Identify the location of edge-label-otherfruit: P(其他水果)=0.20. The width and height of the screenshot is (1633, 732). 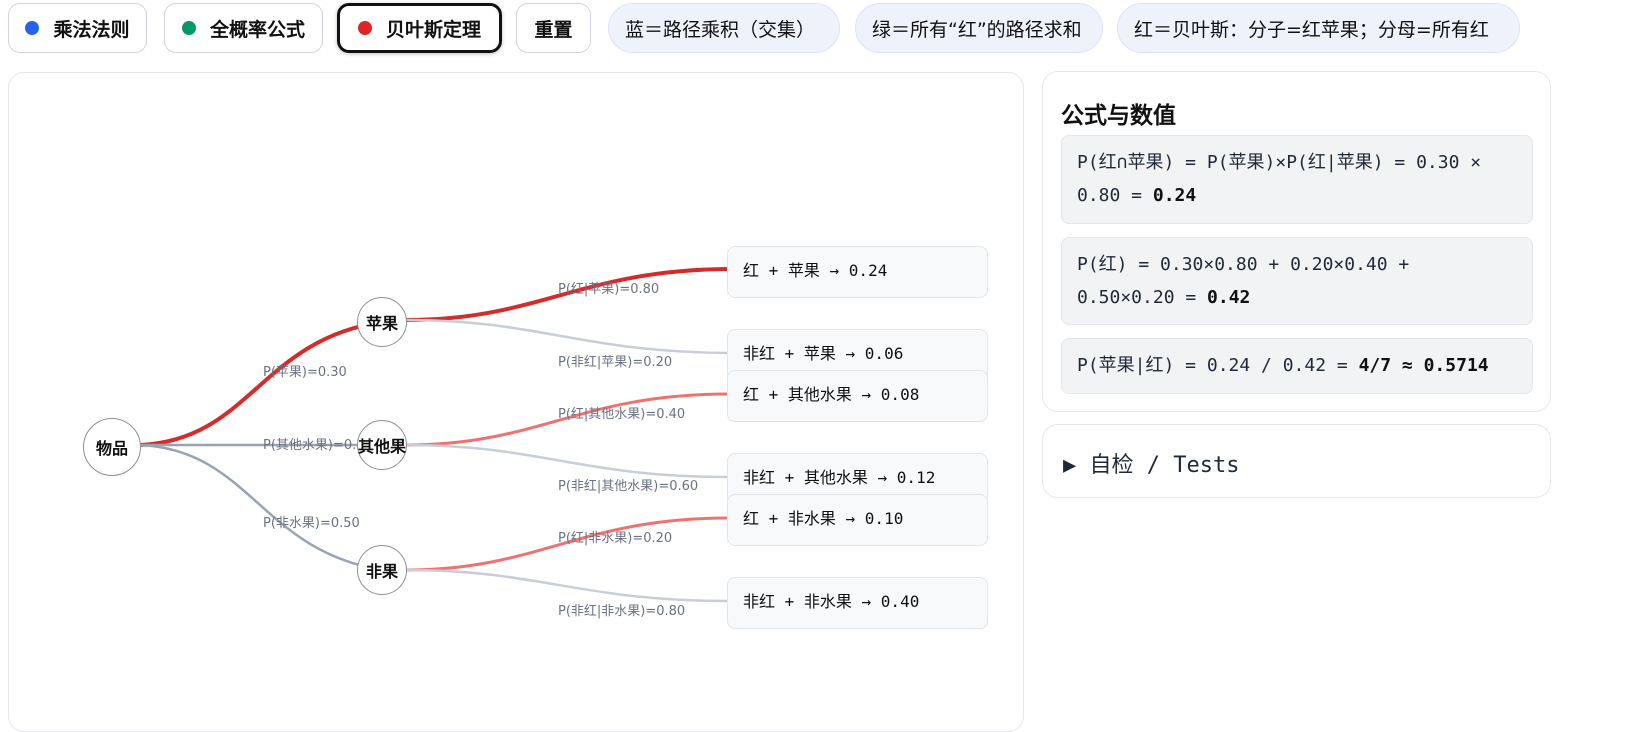
(310, 445).